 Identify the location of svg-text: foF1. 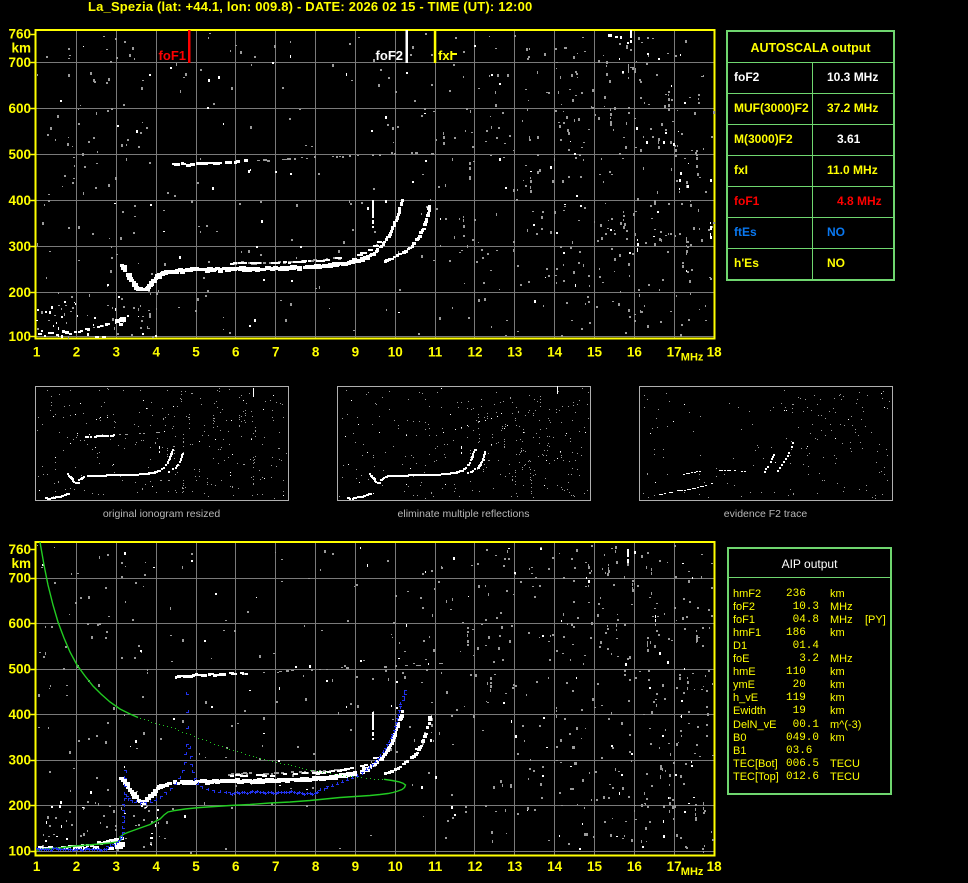
(172, 55).